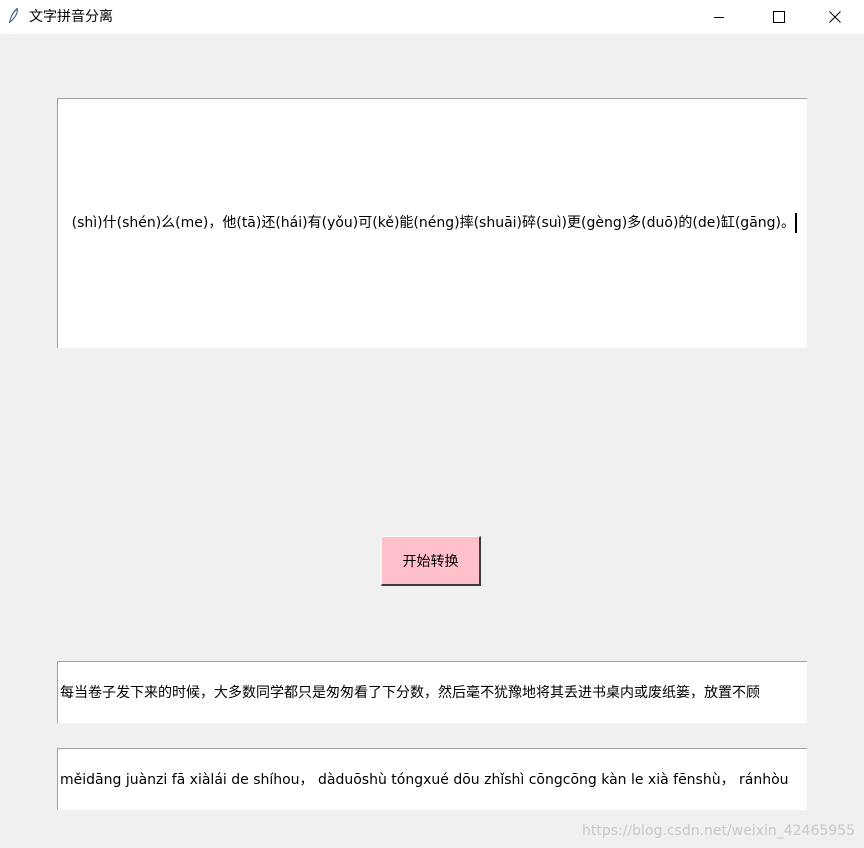  What do you see at coordinates (432, 17) in the screenshot?
I see `title-bar: 文字拼音分离` at bounding box center [432, 17].